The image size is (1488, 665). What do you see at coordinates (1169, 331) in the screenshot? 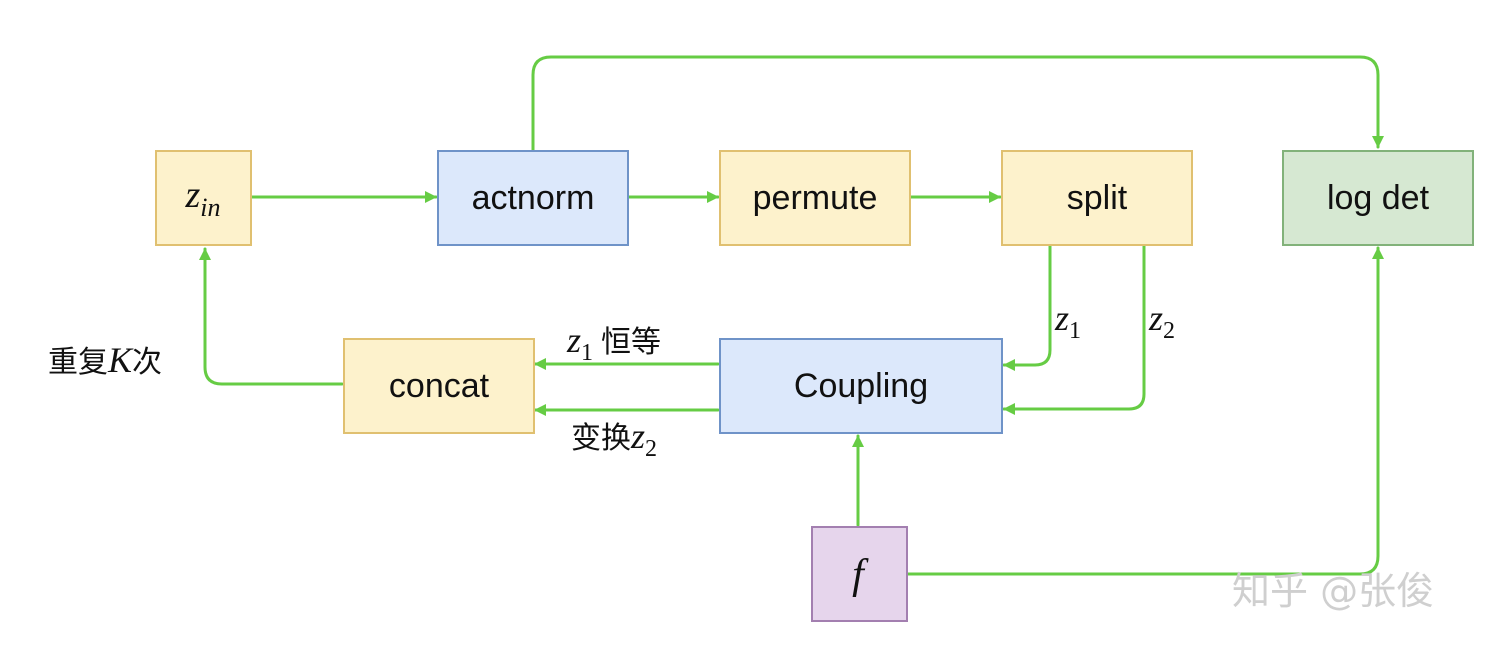
I see `label-z2-sub: 2` at bounding box center [1169, 331].